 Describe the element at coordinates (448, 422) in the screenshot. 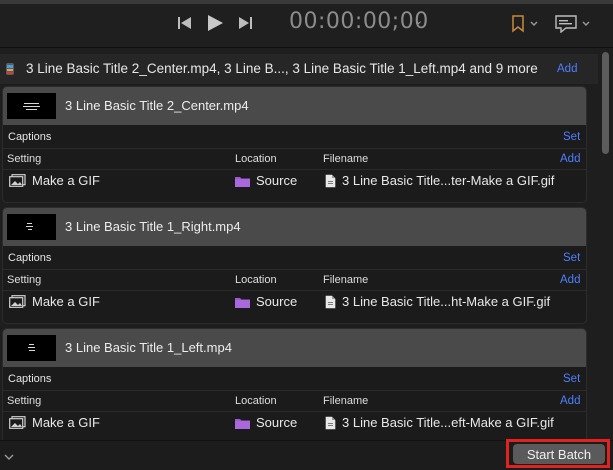

I see `filename-value: 3 Line Basic Title...eft-Make a GIF.gif` at that location.